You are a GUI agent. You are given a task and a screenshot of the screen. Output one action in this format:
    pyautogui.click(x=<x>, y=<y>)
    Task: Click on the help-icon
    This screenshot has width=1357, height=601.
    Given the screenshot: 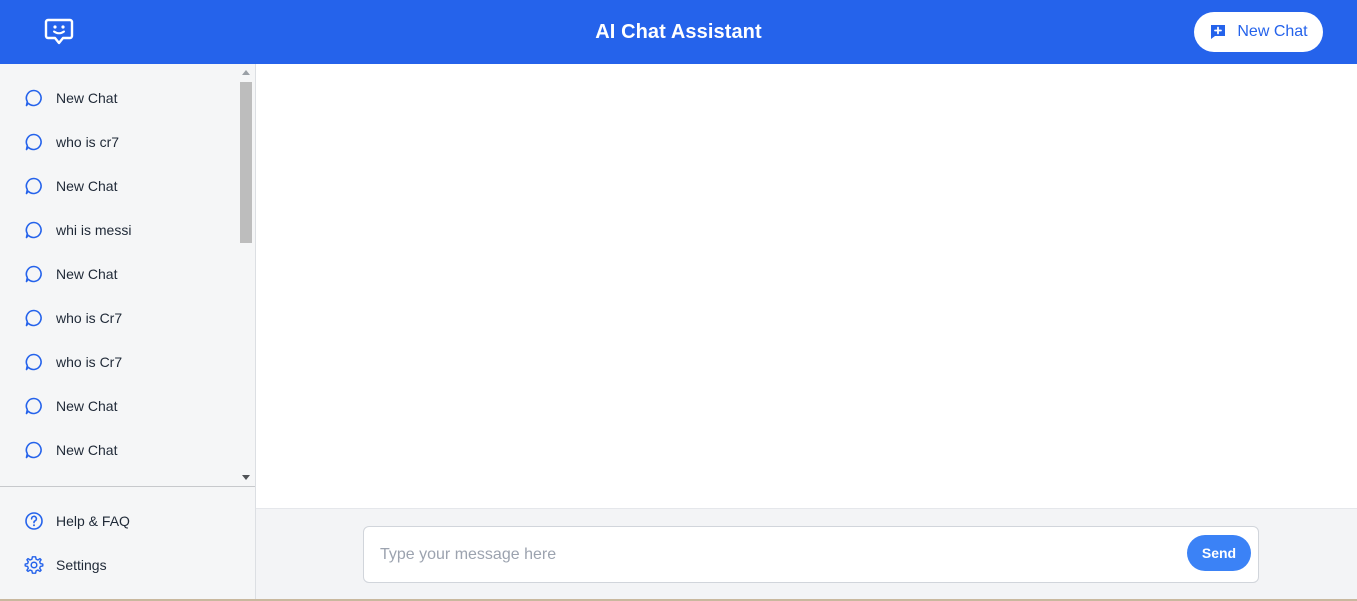 What is the action you would take?
    pyautogui.click(x=34, y=521)
    